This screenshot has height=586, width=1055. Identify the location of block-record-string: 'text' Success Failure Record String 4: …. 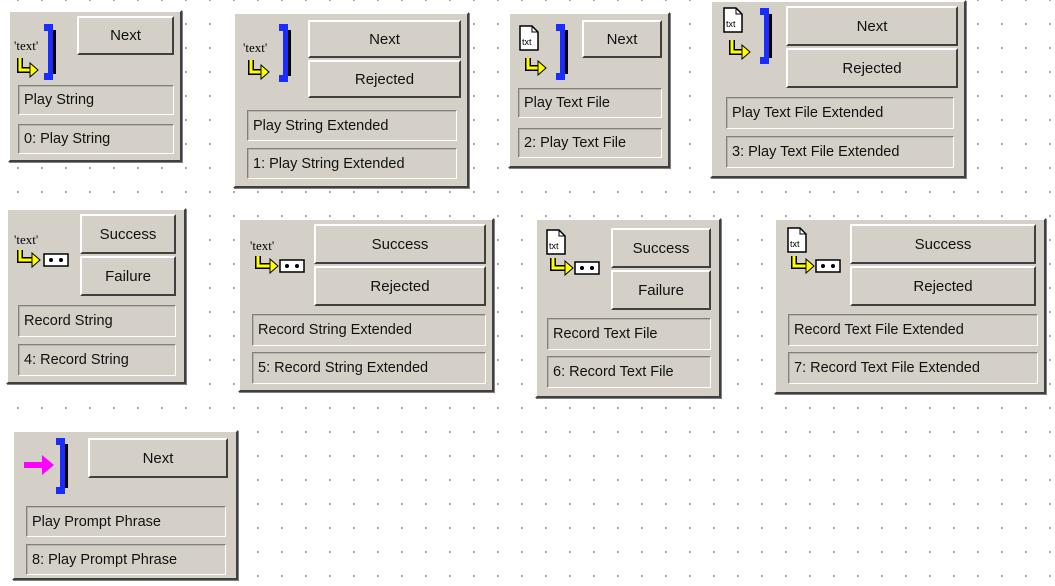
(96, 296).